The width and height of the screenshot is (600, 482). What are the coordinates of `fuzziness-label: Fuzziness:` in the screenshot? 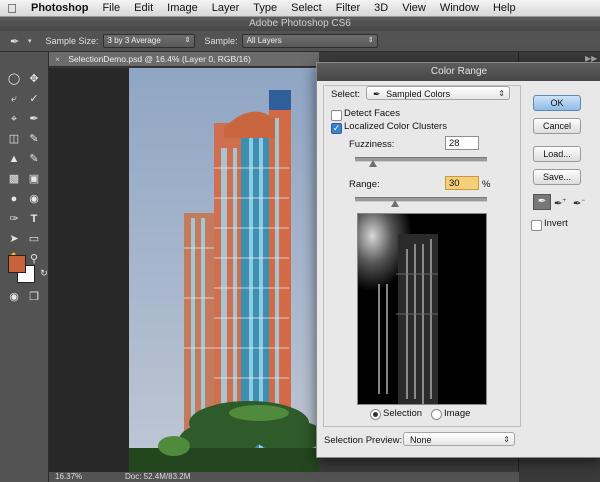 It's located at (372, 144).